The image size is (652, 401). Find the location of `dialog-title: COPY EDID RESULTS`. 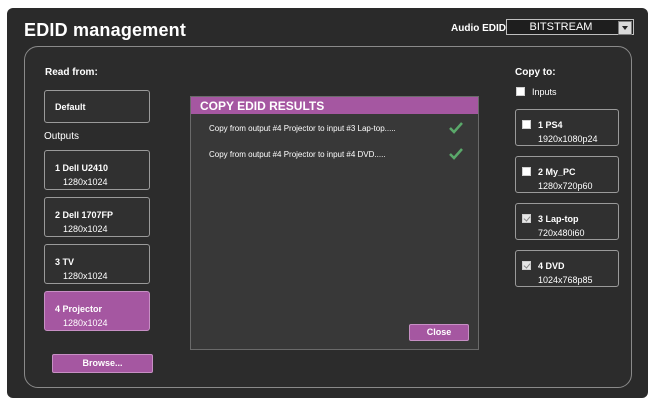

dialog-title: COPY EDID RESULTS is located at coordinates (334, 105).